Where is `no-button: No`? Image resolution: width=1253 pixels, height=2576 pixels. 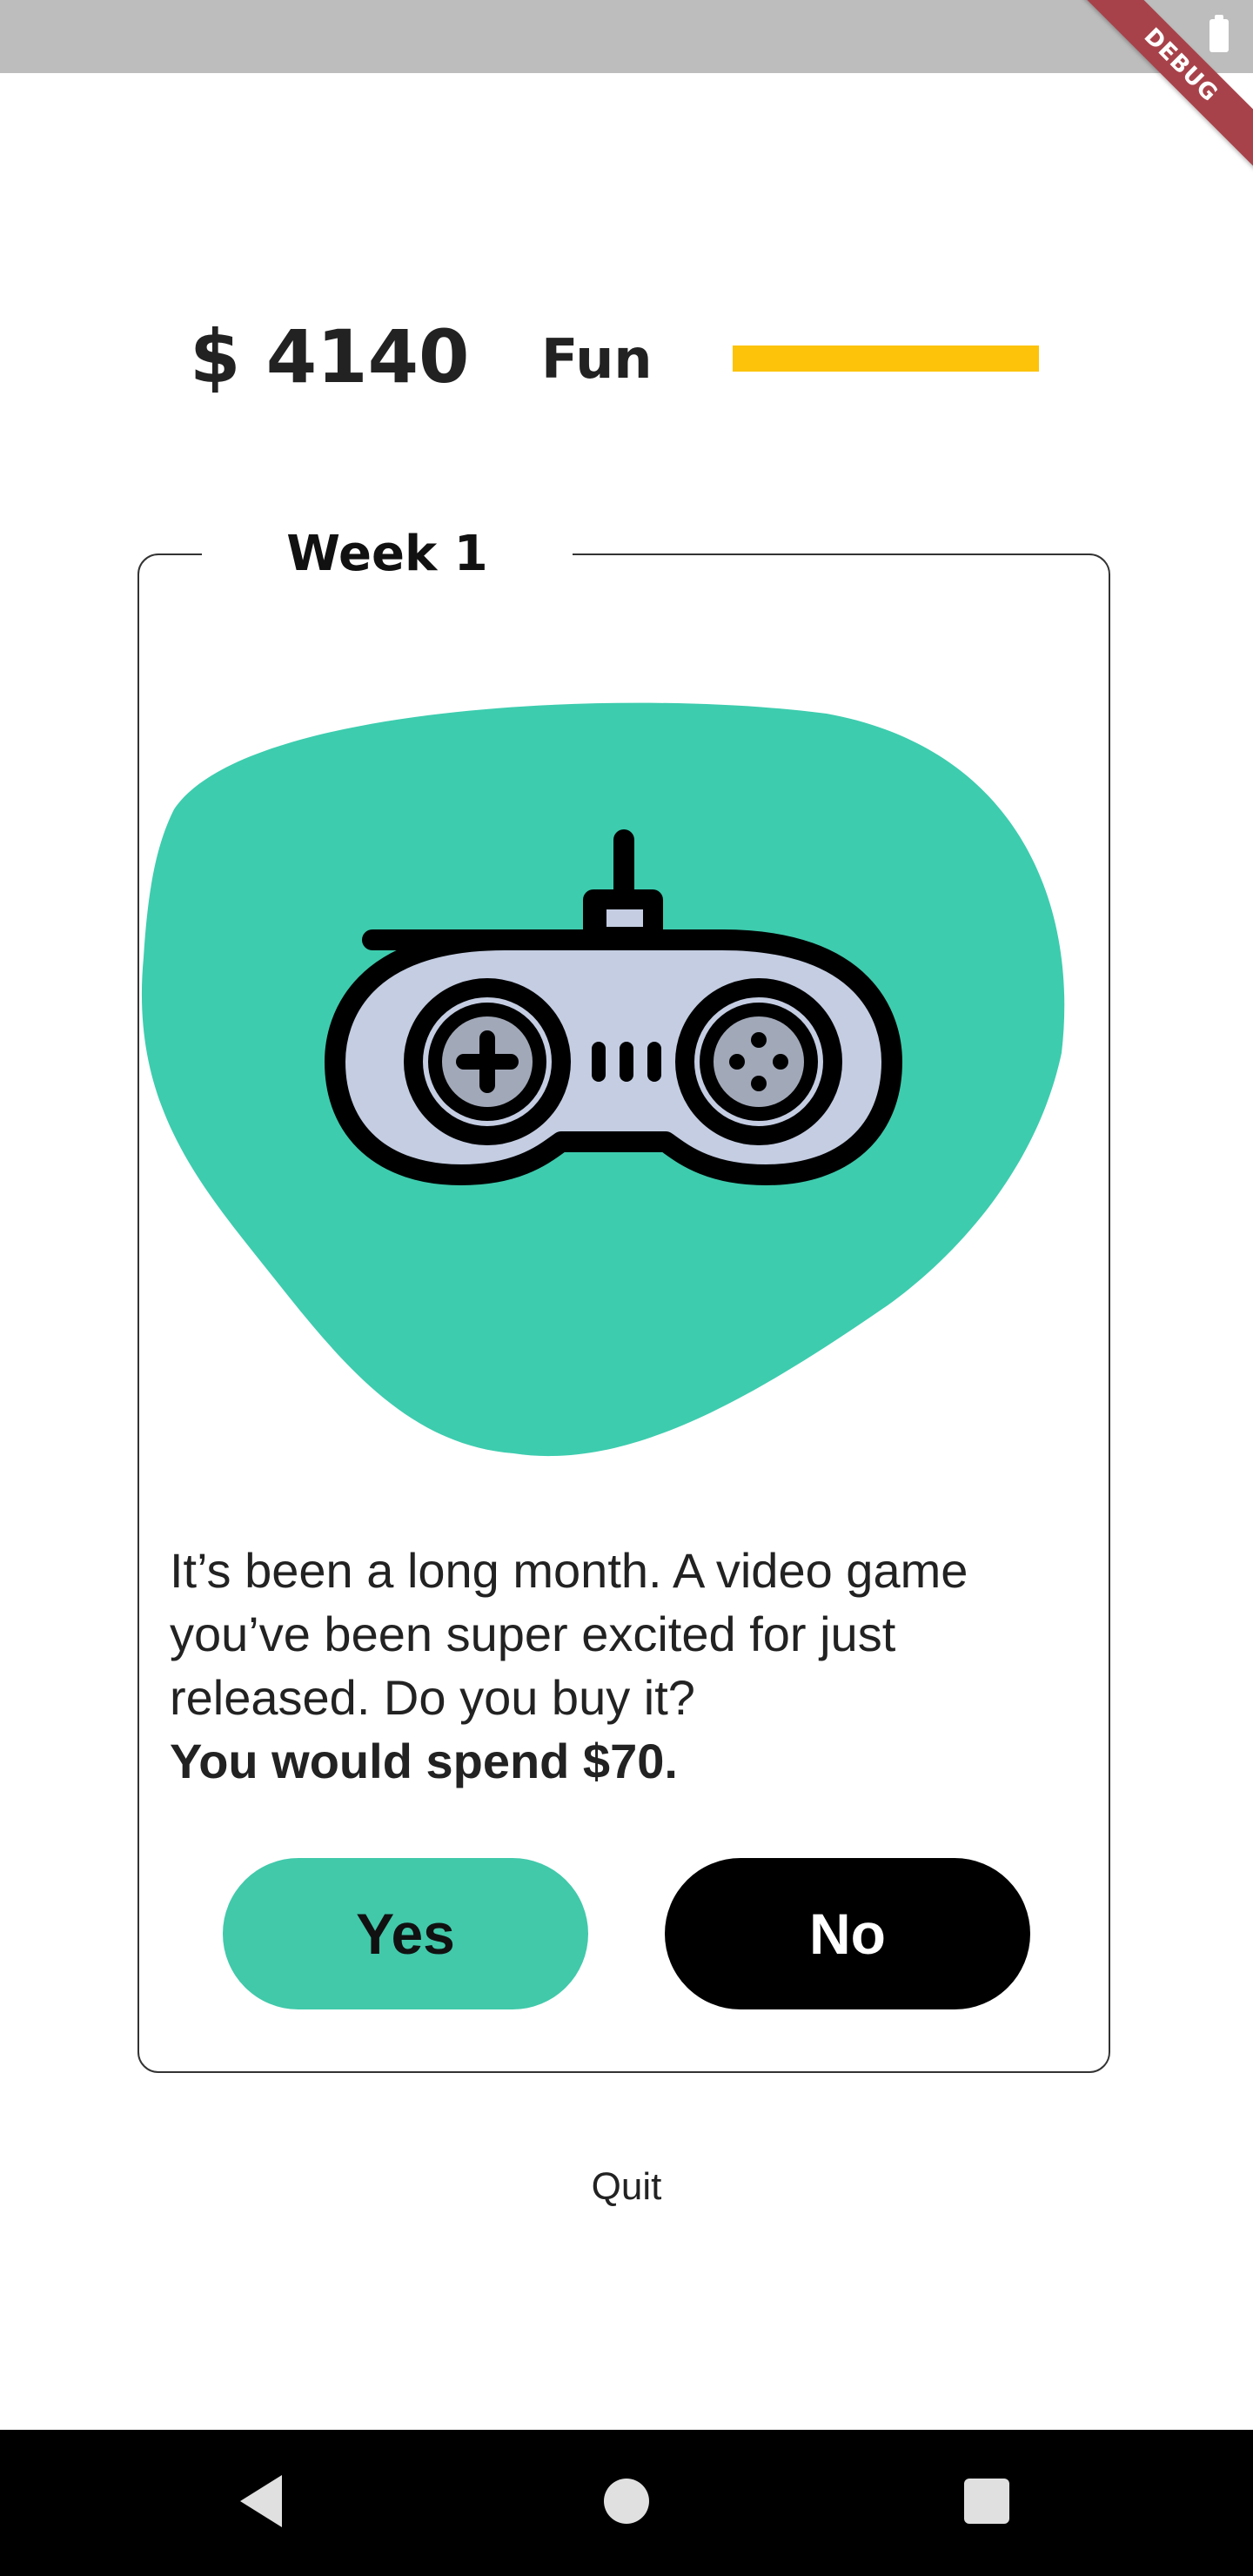 no-button: No is located at coordinates (847, 1933).